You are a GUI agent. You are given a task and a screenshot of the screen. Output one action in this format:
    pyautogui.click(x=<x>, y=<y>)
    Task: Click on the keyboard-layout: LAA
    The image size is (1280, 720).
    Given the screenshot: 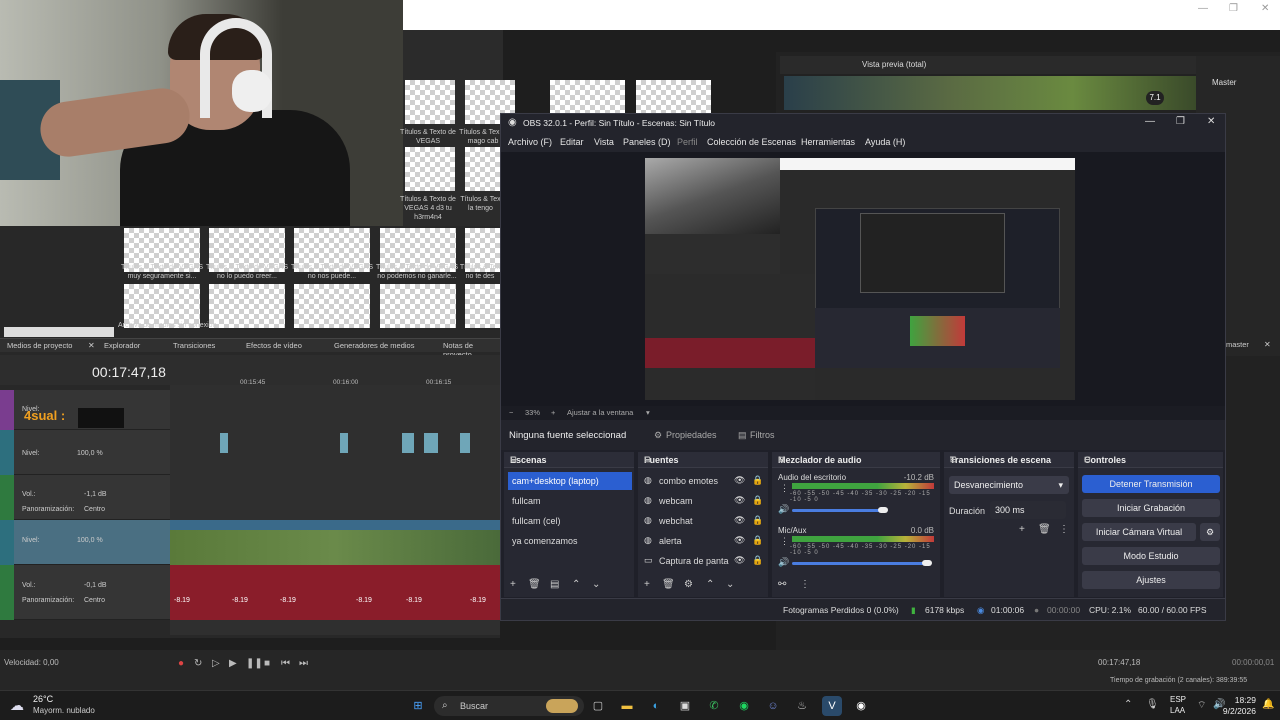 What is the action you would take?
    pyautogui.click(x=1177, y=710)
    